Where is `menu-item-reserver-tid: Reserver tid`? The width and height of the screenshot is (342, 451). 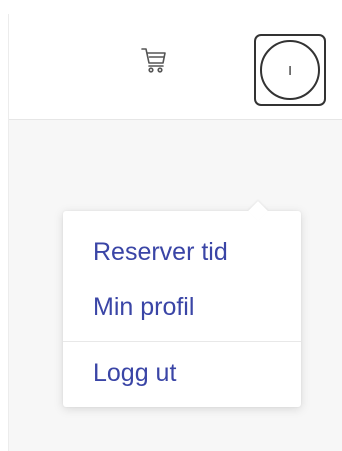
menu-item-reserver-tid: Reserver tid is located at coordinates (182, 252).